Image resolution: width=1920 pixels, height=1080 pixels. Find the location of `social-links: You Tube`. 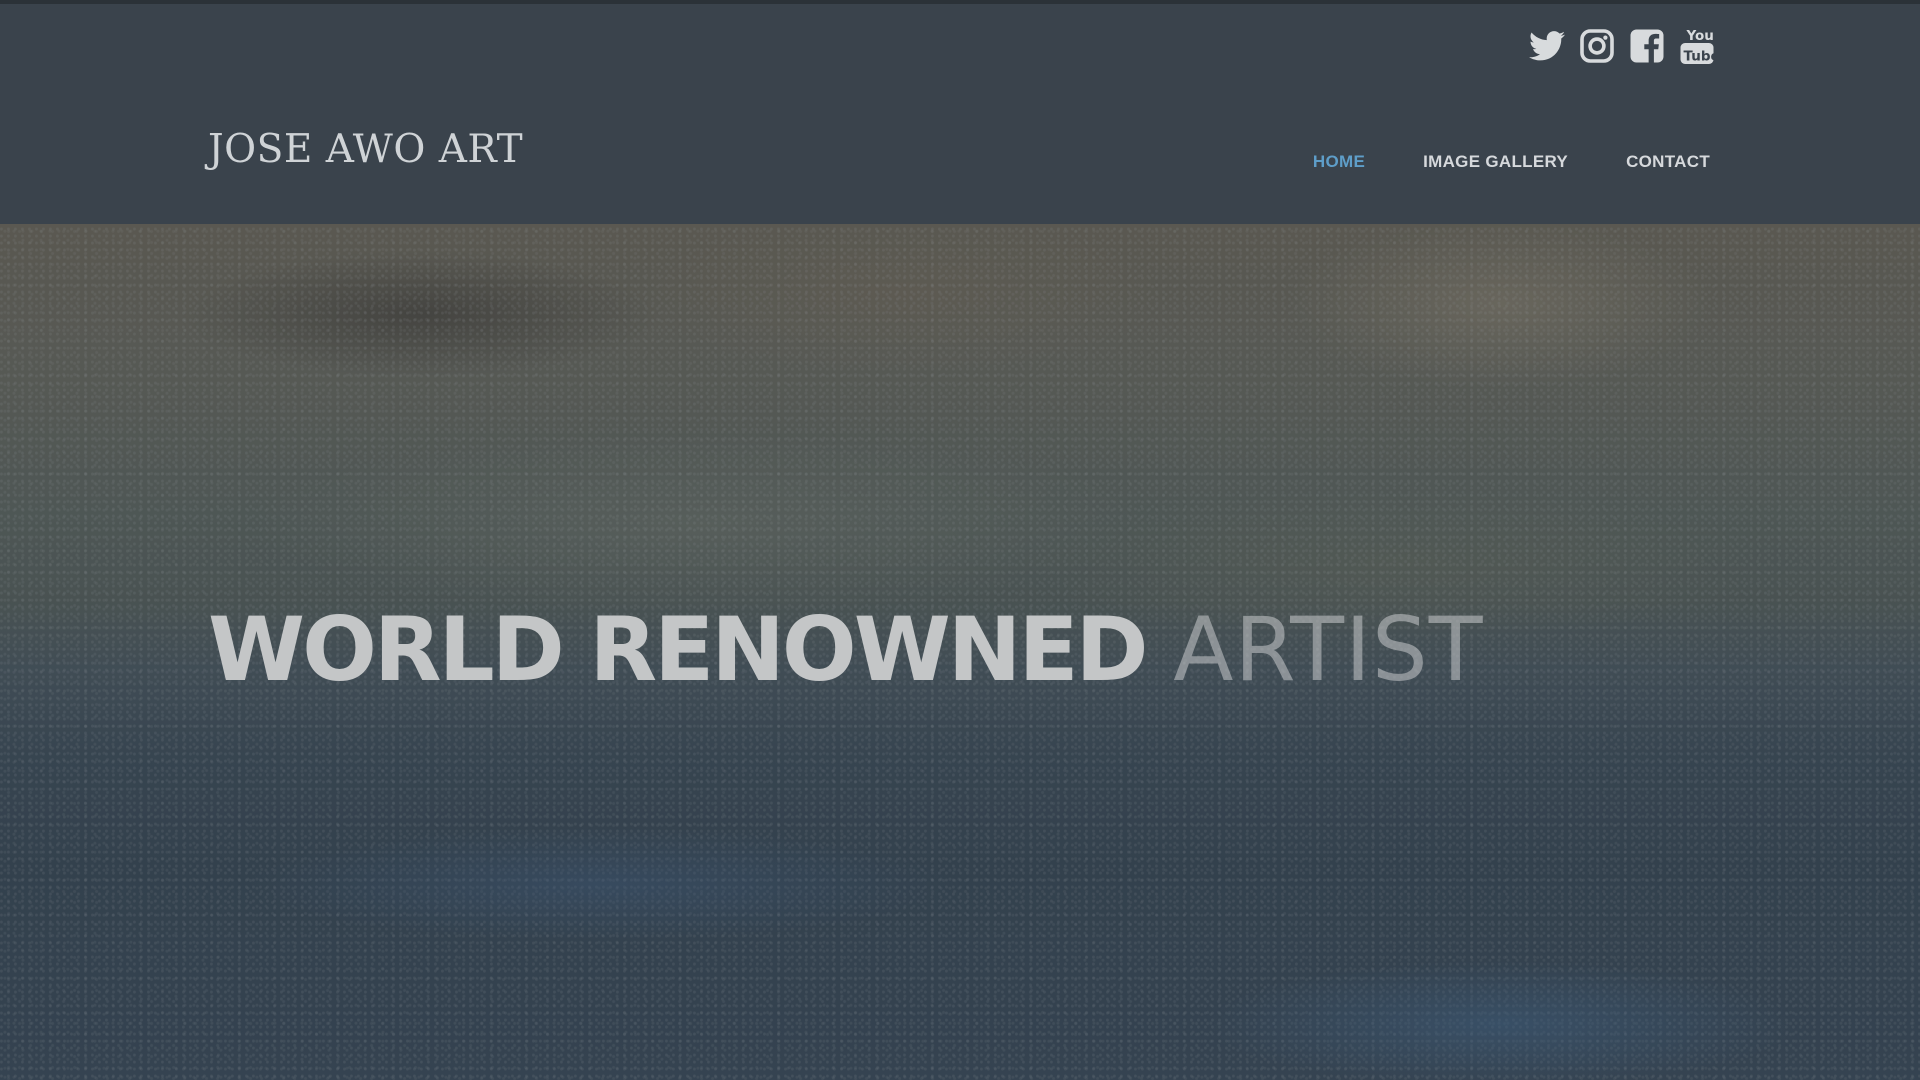

social-links: You Tube is located at coordinates (1622, 46).